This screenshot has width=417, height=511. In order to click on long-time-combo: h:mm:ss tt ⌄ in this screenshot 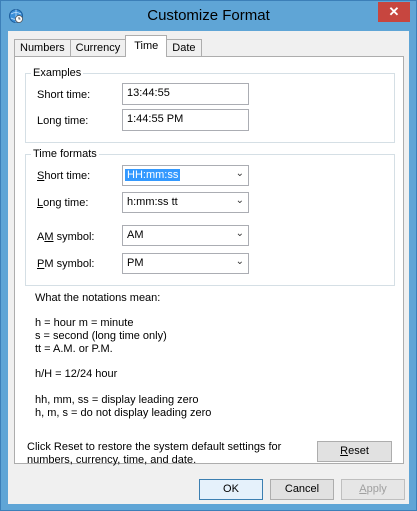, I will do `click(185, 202)`.